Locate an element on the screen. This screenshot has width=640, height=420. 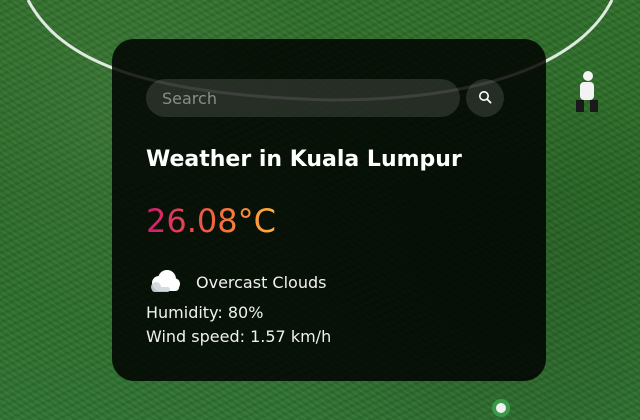
search-bar is located at coordinates (326, 98).